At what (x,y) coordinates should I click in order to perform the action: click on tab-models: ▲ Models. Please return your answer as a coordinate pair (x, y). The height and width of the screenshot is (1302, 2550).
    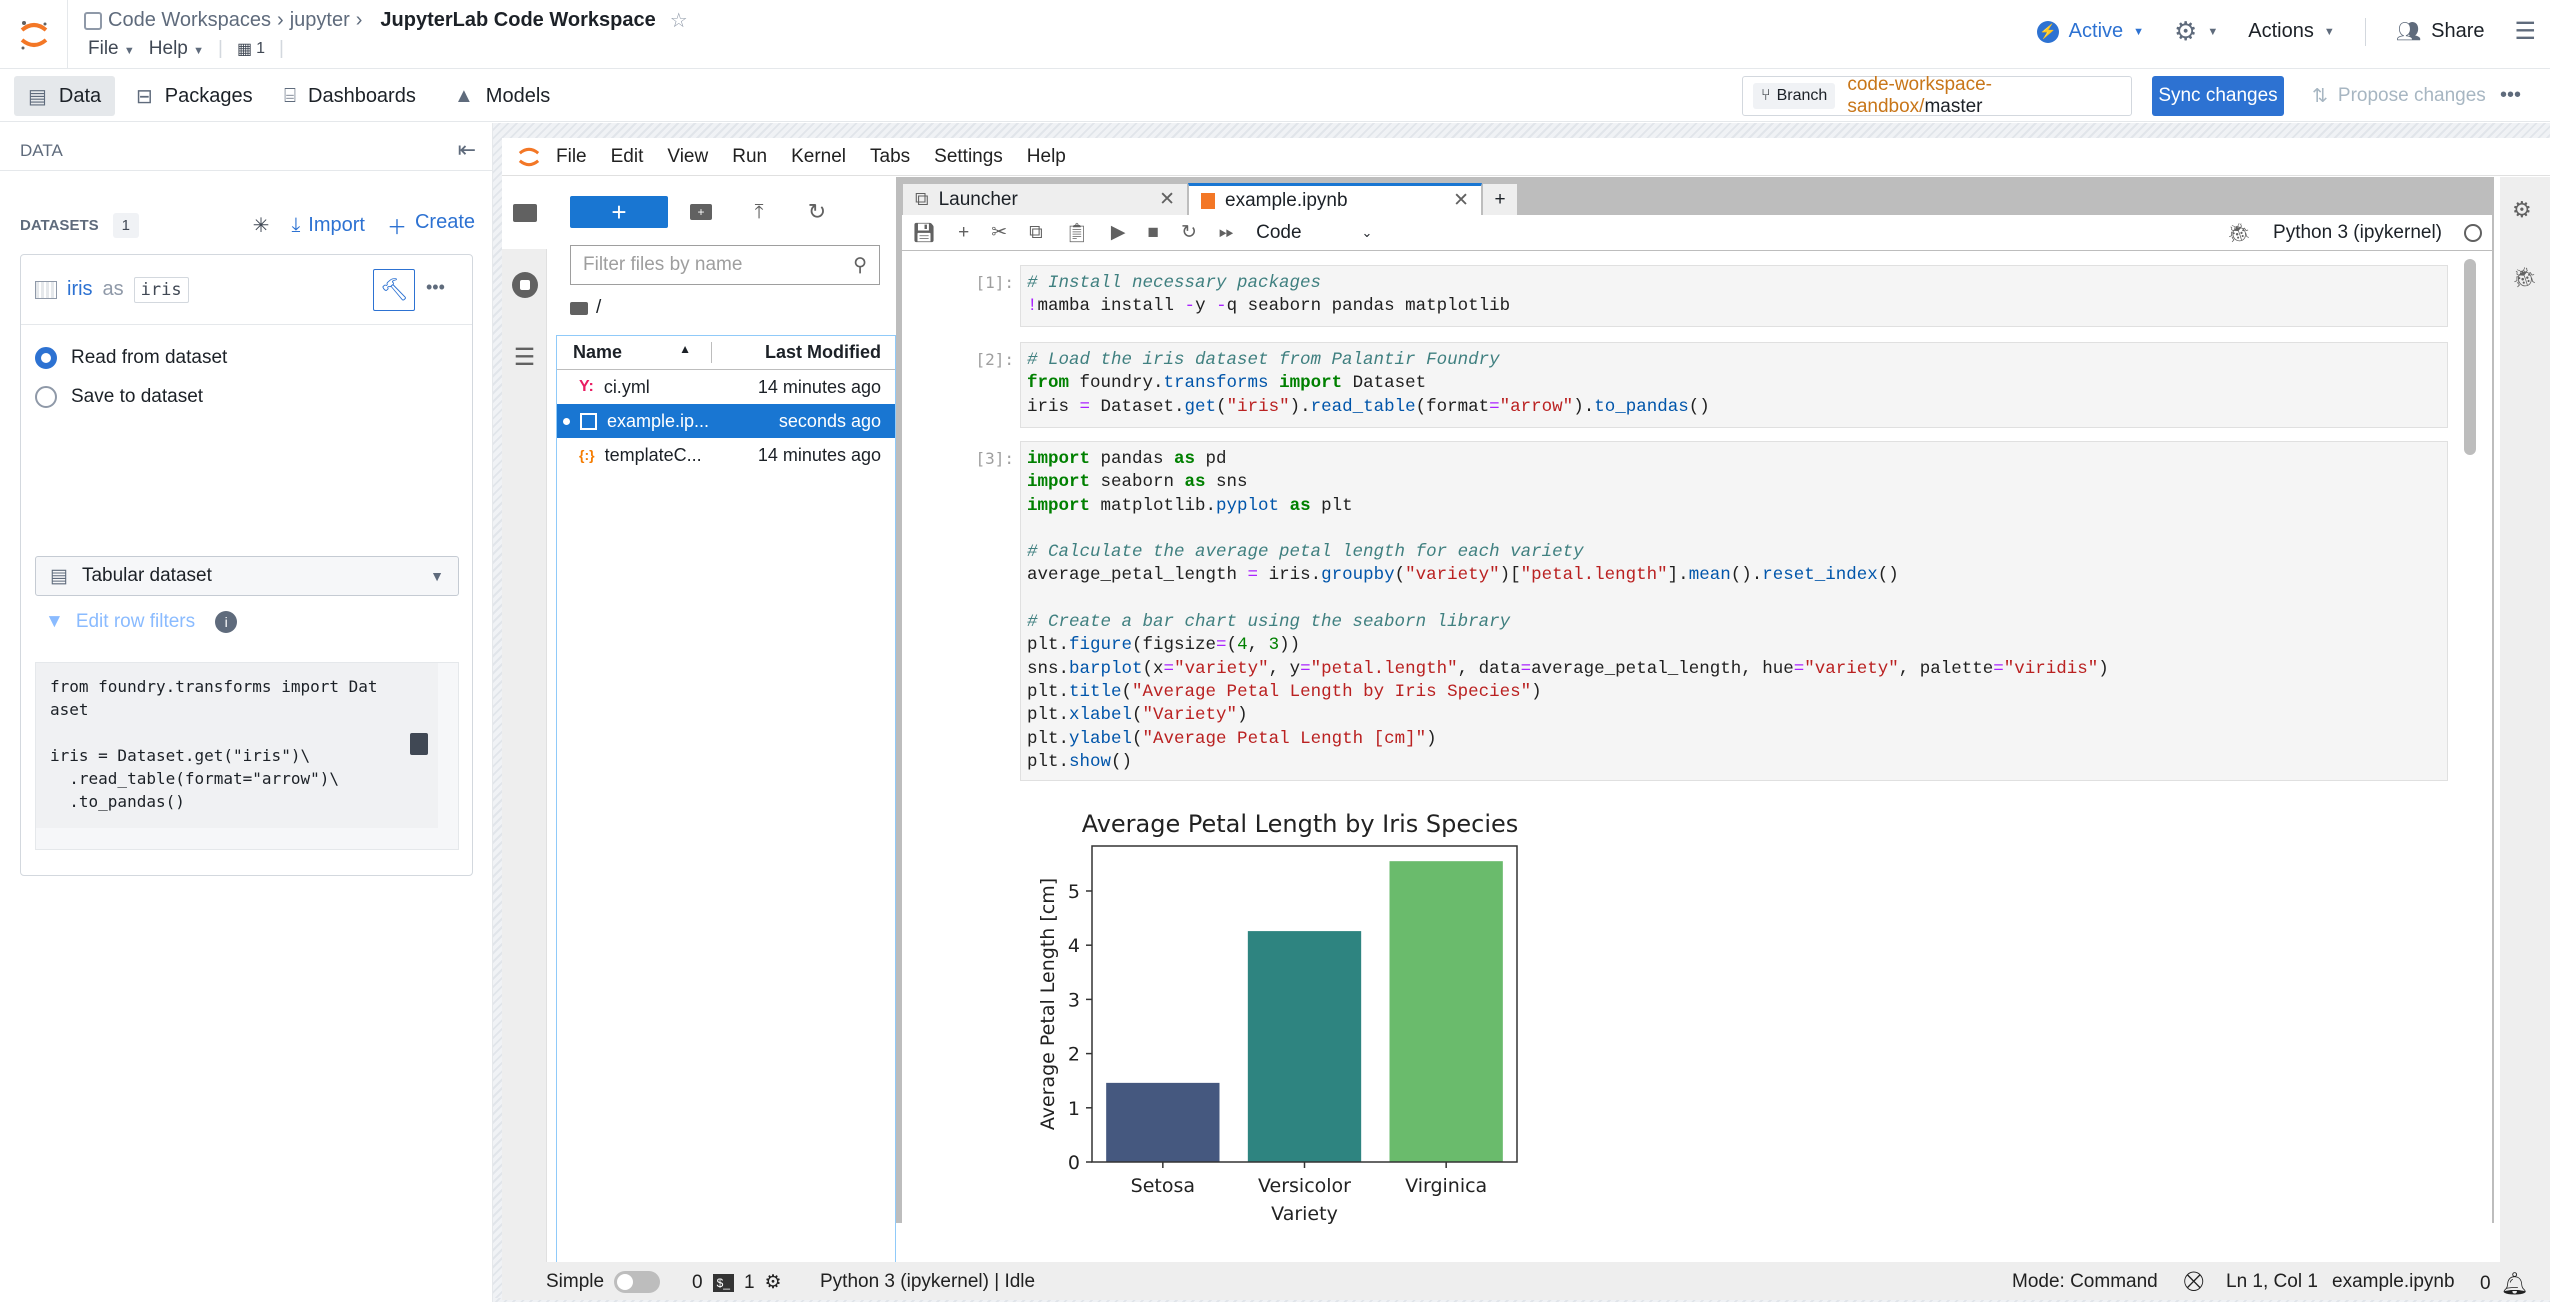
    Looking at the image, I should click on (502, 96).